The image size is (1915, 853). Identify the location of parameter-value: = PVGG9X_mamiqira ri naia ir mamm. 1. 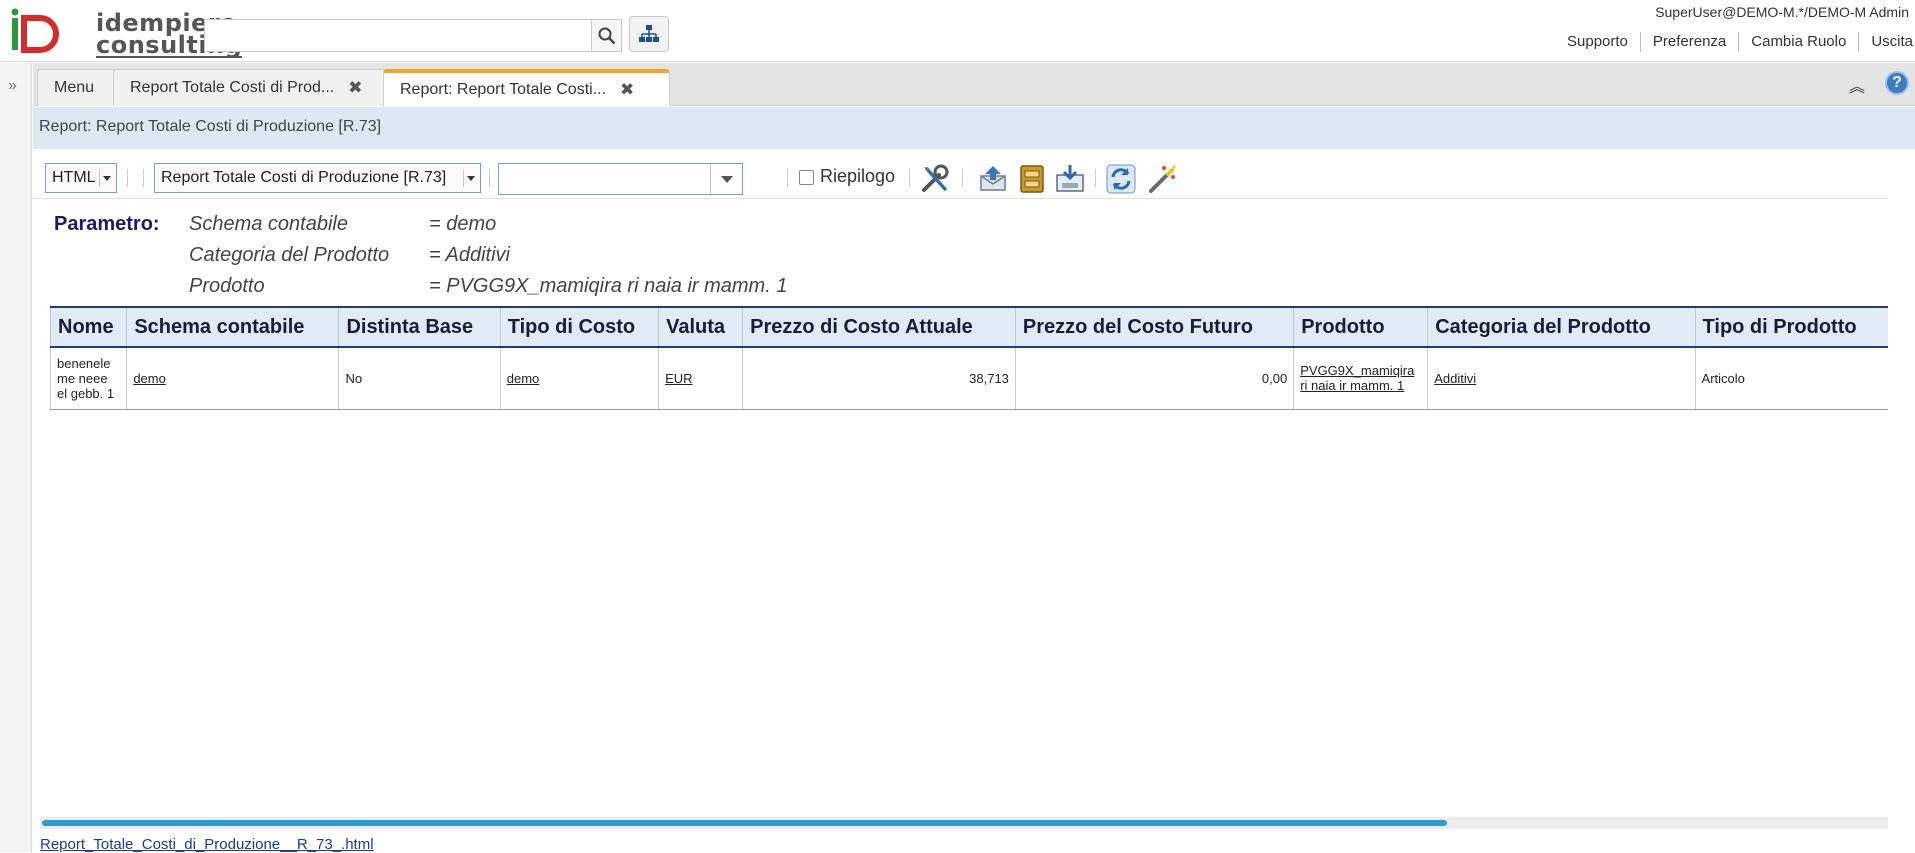
(608, 286).